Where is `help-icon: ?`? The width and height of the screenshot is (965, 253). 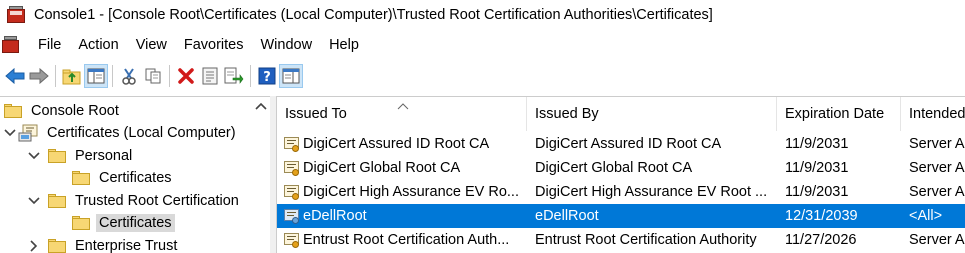
help-icon: ? is located at coordinates (267, 76).